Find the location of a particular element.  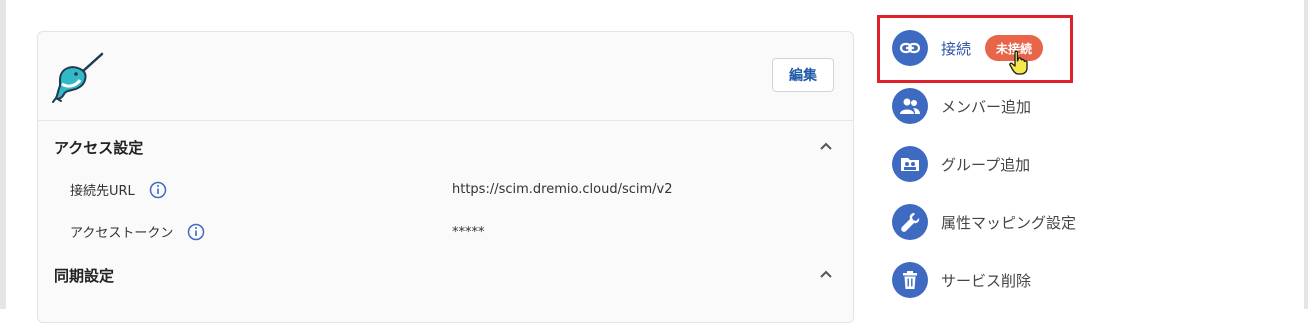

field-url: 接続先URL is located at coordinates (118, 189).